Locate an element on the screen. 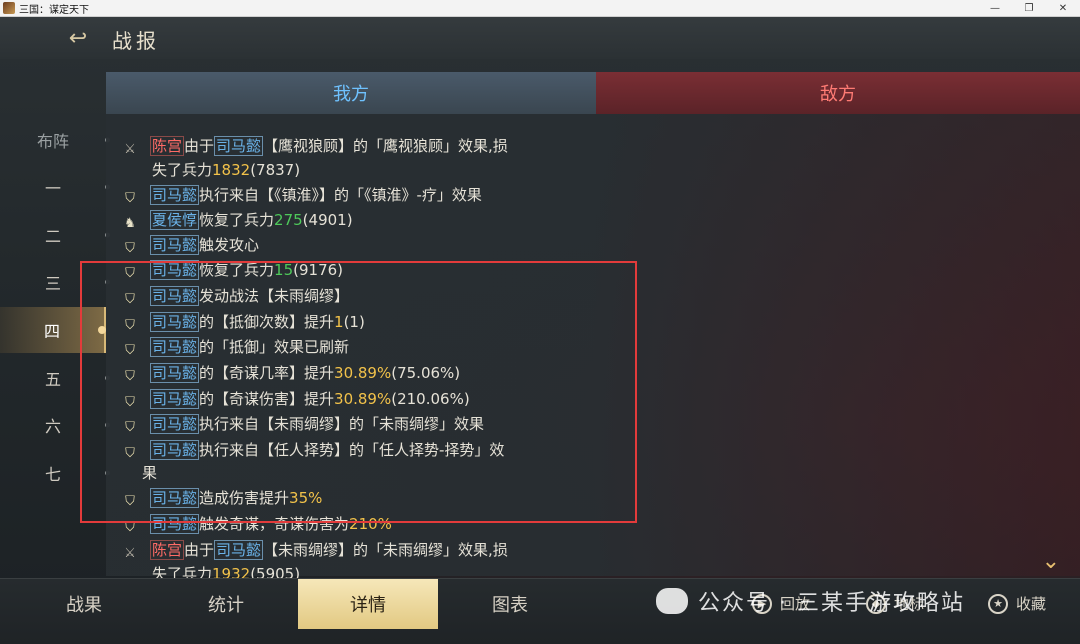 This screenshot has height=644, width=1080. log-line: ⛉ 司马懿 的【奇谋几率】提升30.89%(75.06%) is located at coordinates (392, 373).